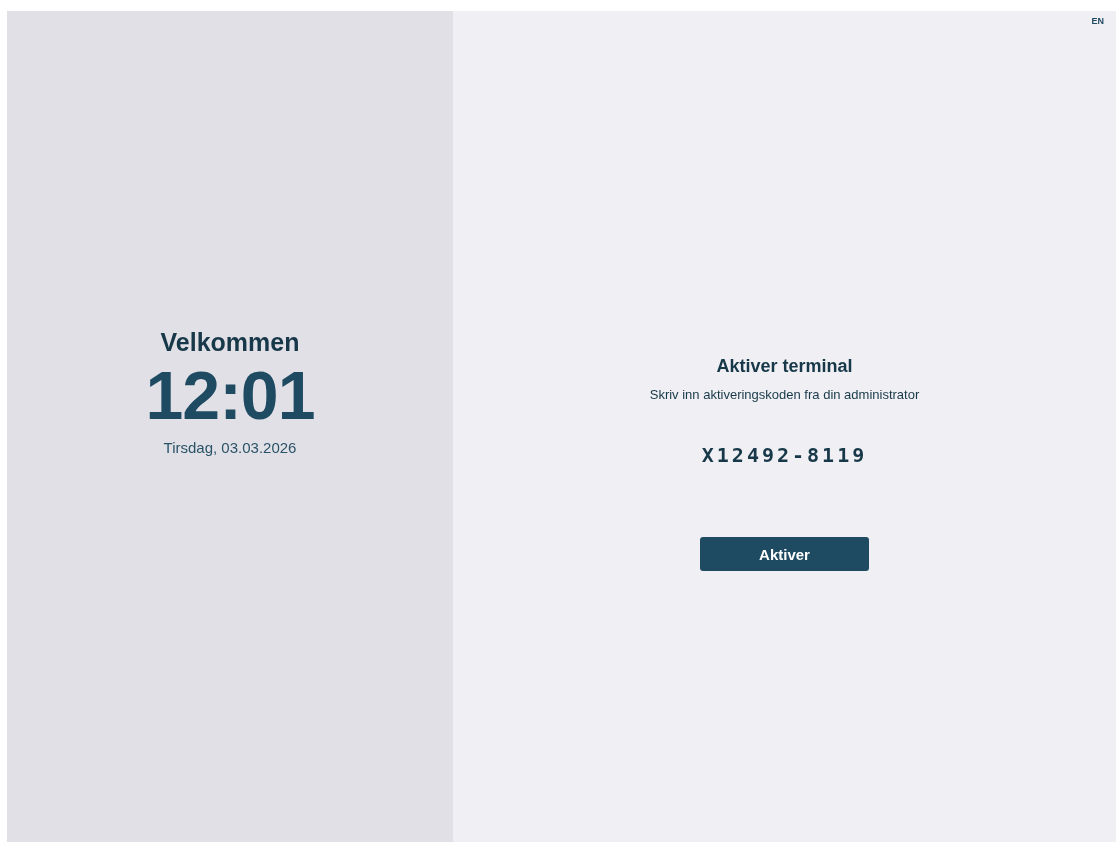 The width and height of the screenshot is (1116, 842). What do you see at coordinates (784, 366) in the screenshot?
I see `activation-title: Aktiver terminal` at bounding box center [784, 366].